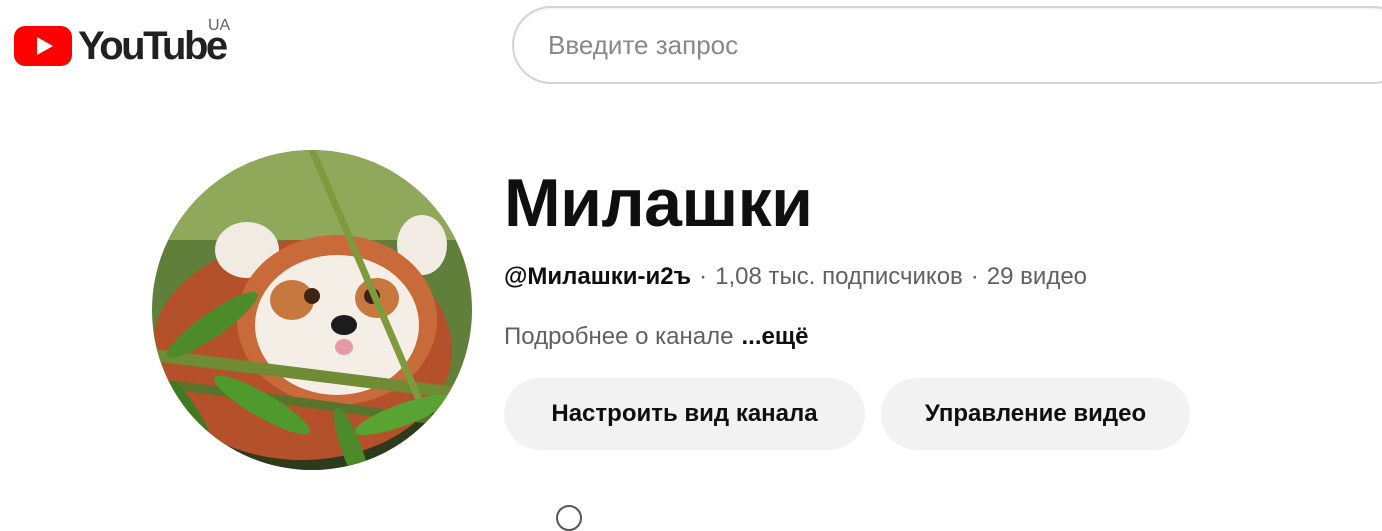 This screenshot has width=1382, height=531. I want to click on partial-circle-icon, so click(569, 518).